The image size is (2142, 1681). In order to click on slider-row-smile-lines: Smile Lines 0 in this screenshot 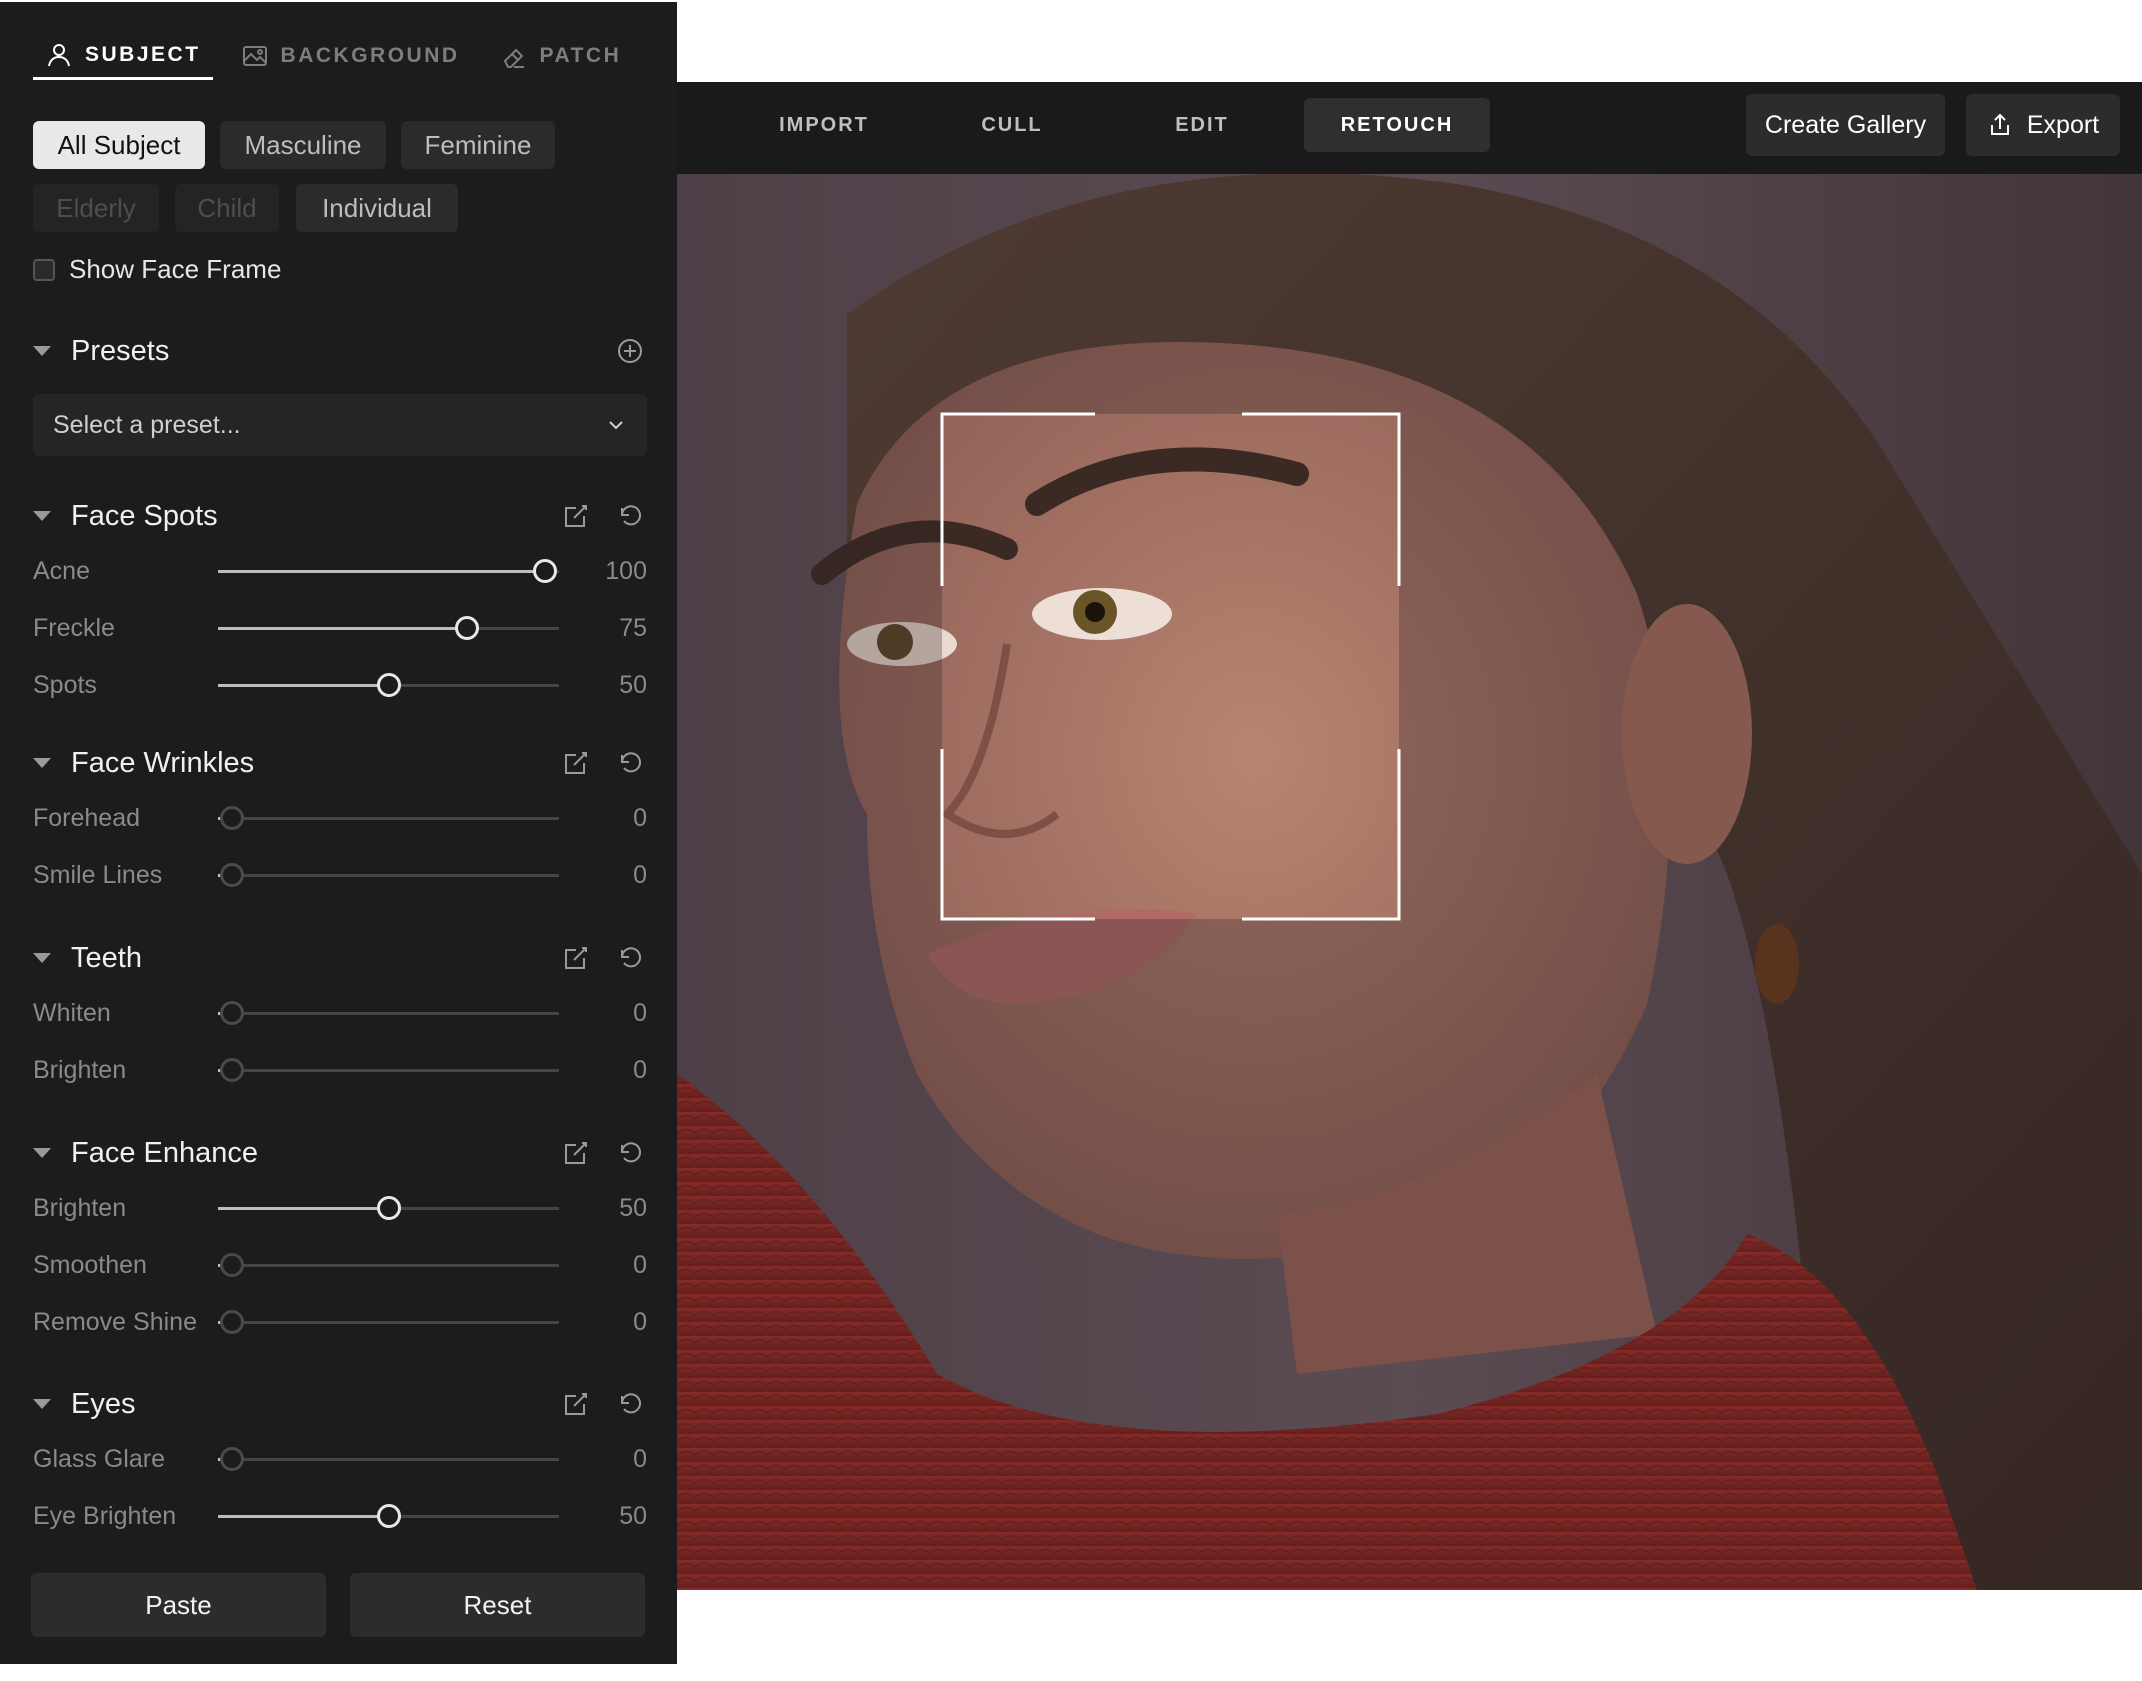, I will do `click(340, 875)`.